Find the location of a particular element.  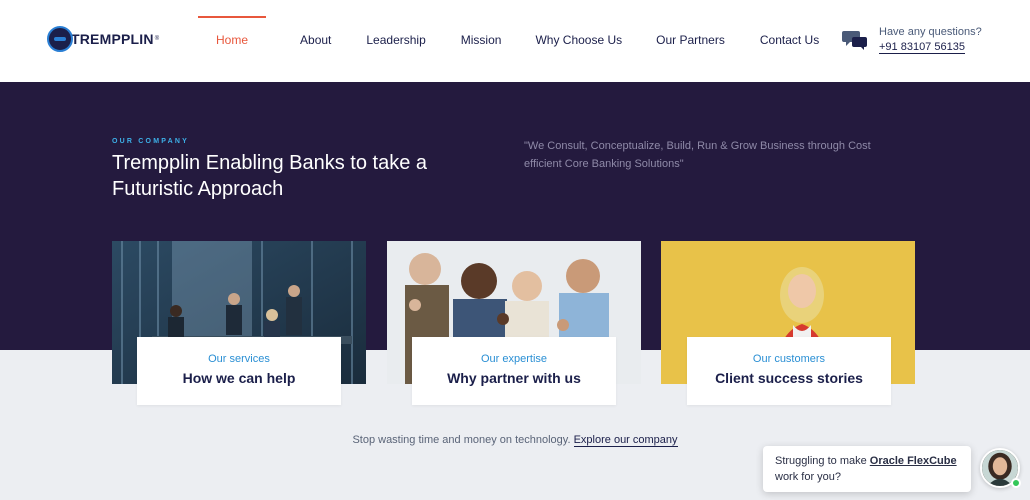

nav-mission: Mission is located at coordinates (481, 41).